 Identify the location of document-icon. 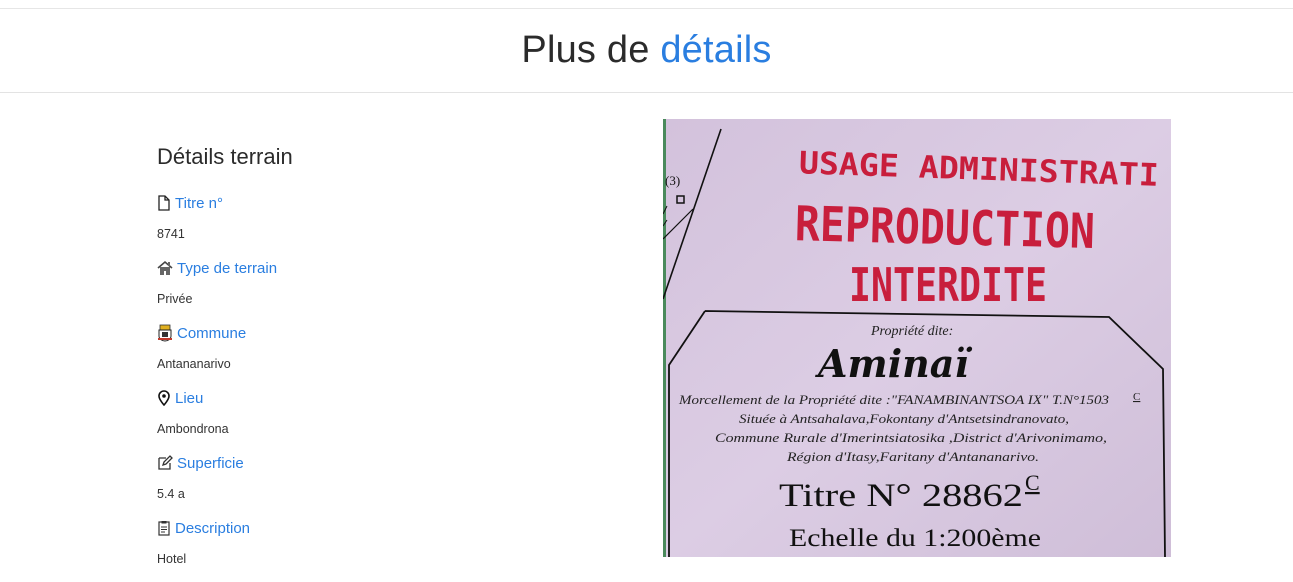
(164, 203).